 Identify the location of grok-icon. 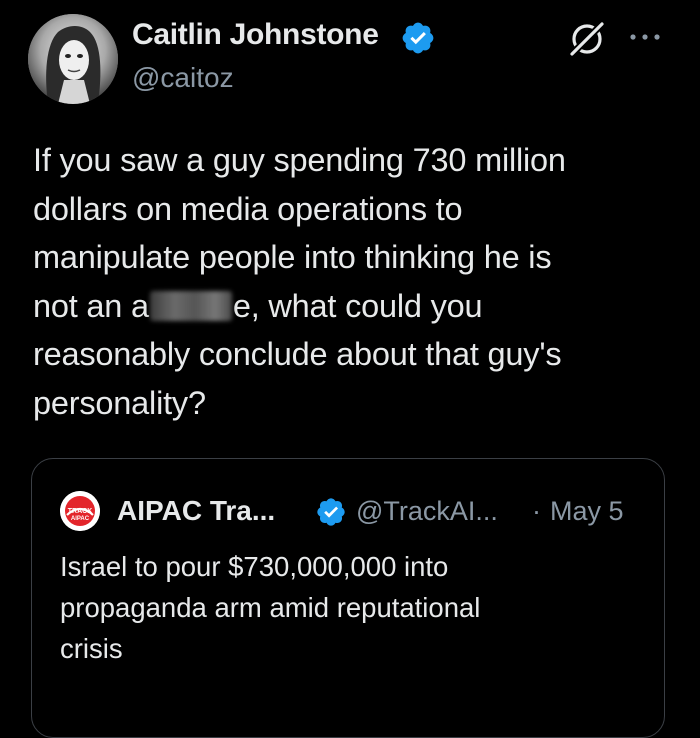
(587, 39).